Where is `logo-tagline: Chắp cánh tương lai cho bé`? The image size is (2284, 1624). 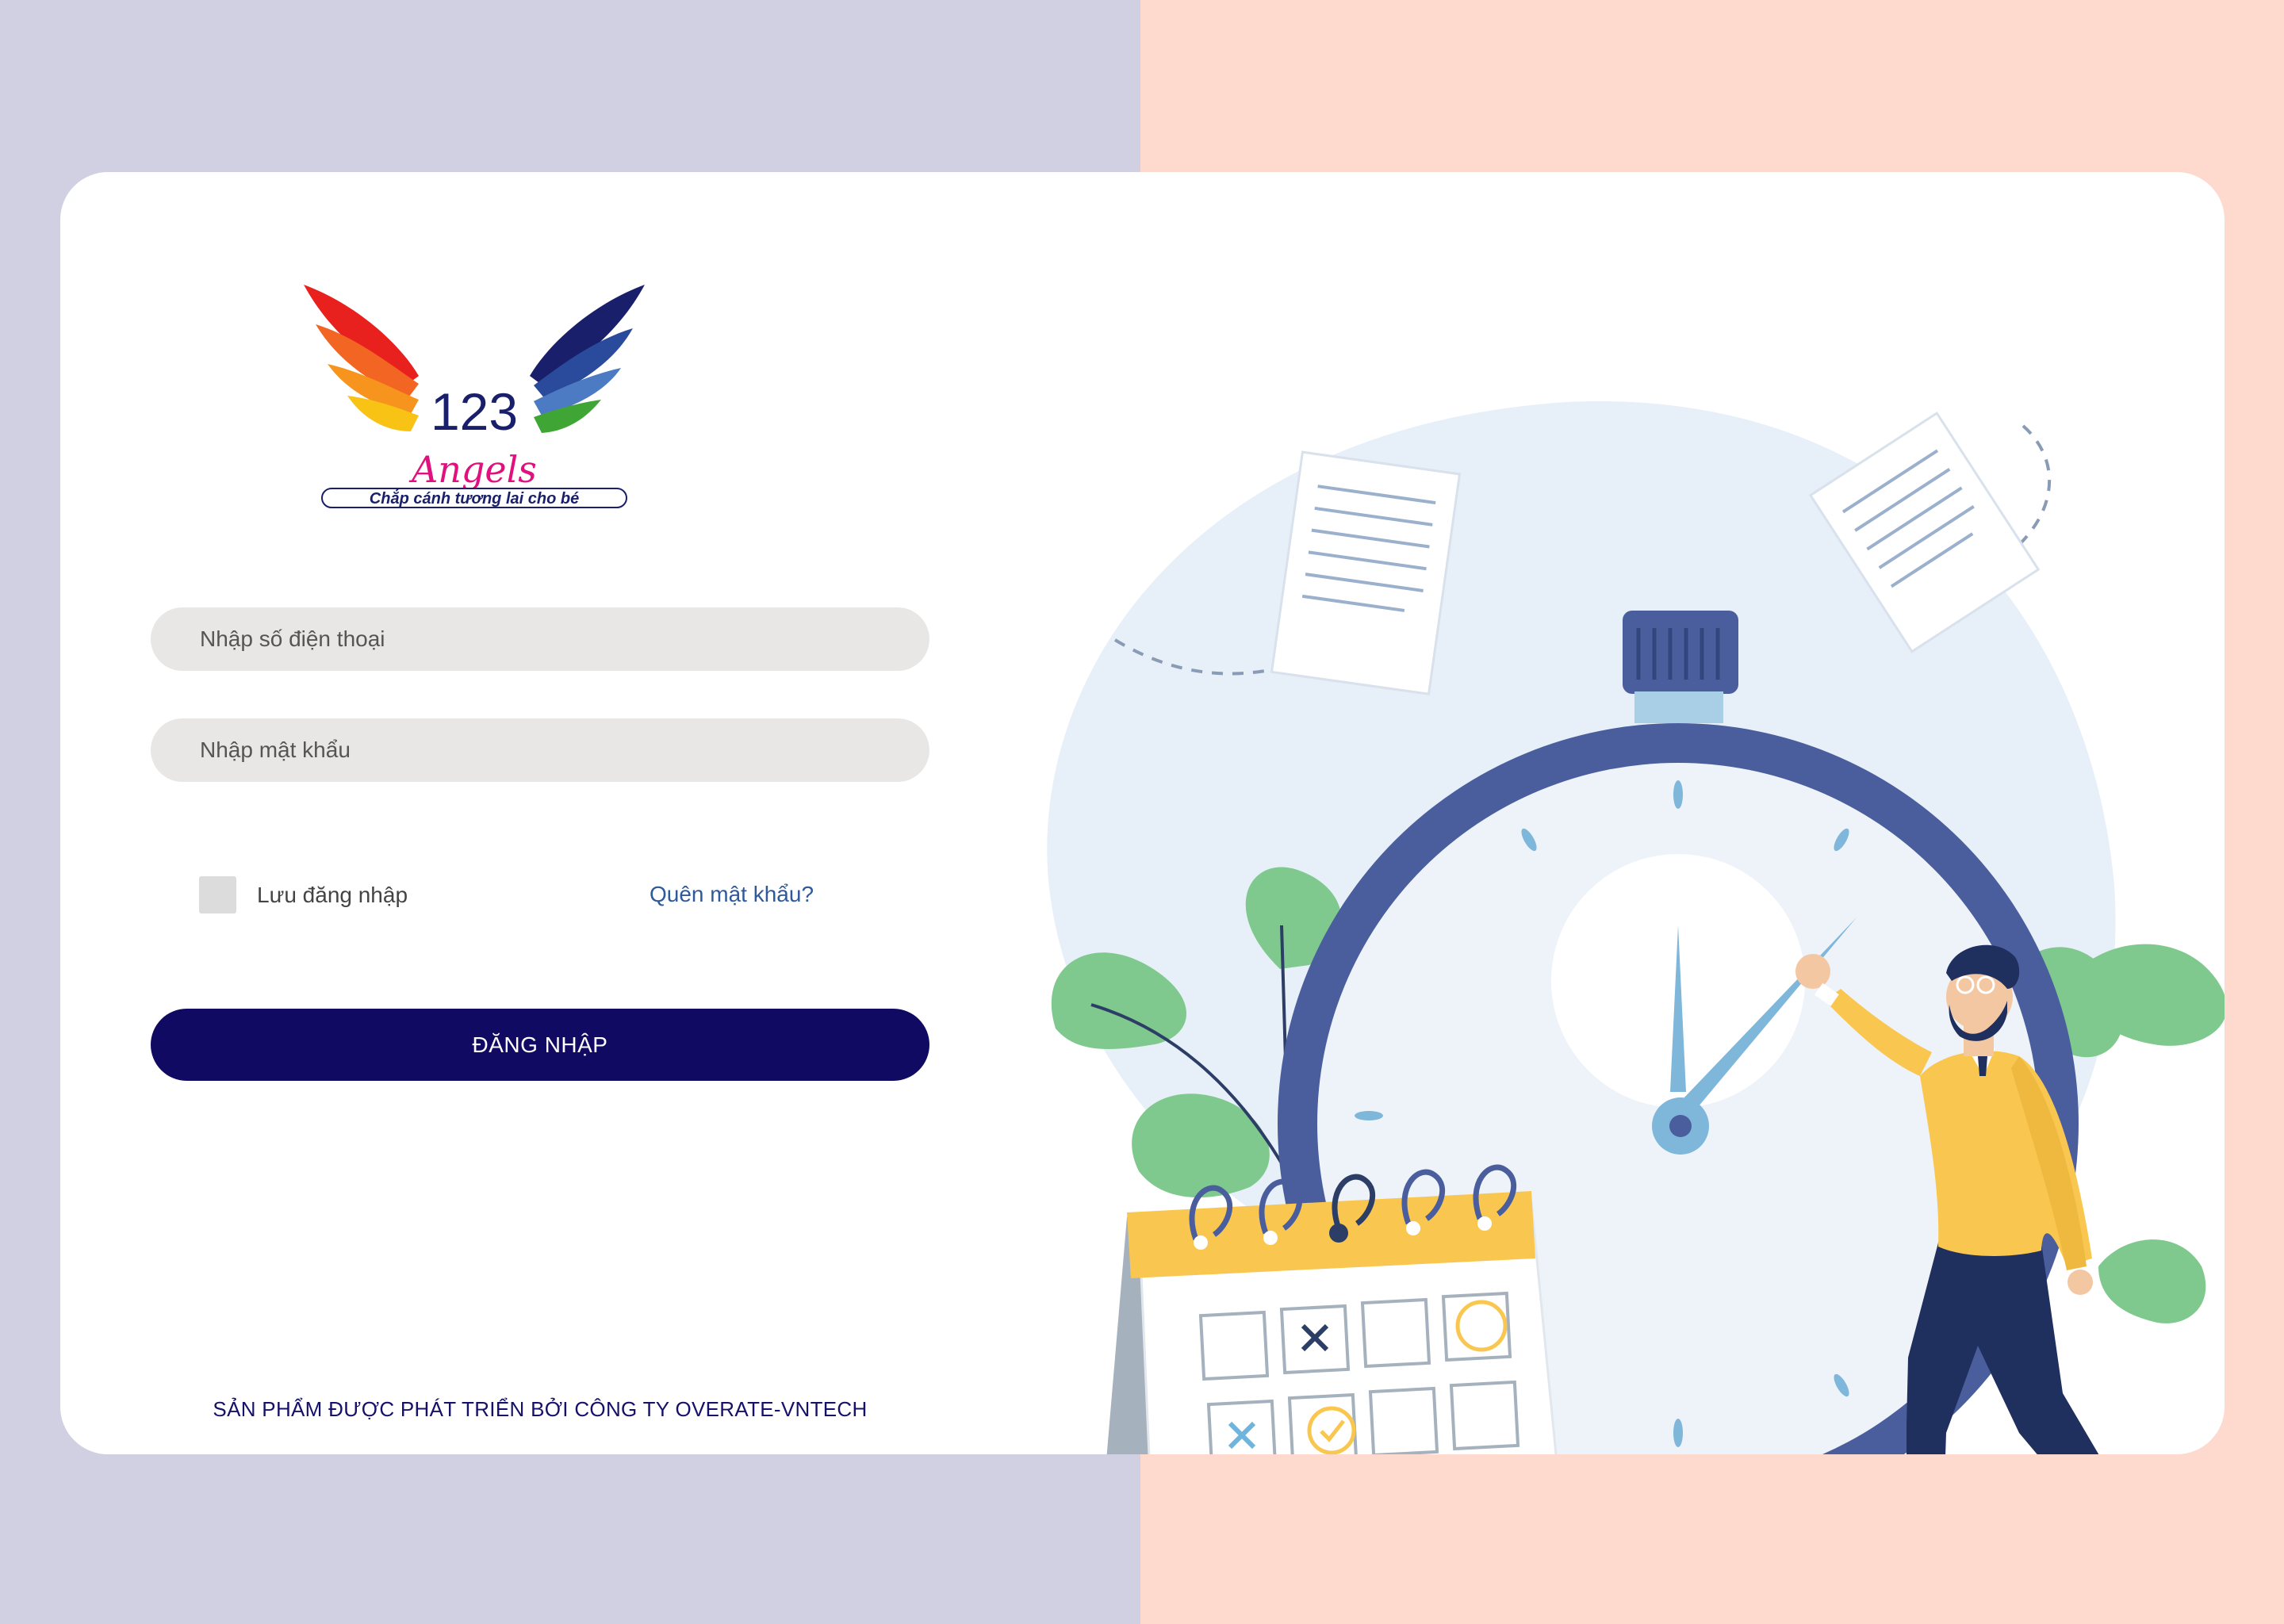 logo-tagline: Chắp cánh tương lai cho bé is located at coordinates (474, 498).